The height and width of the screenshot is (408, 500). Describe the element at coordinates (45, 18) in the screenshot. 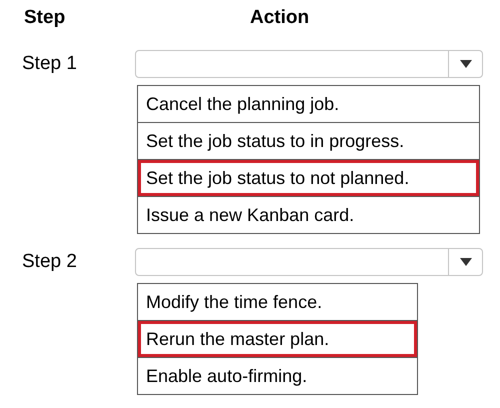

I see `column-header: Step` at that location.